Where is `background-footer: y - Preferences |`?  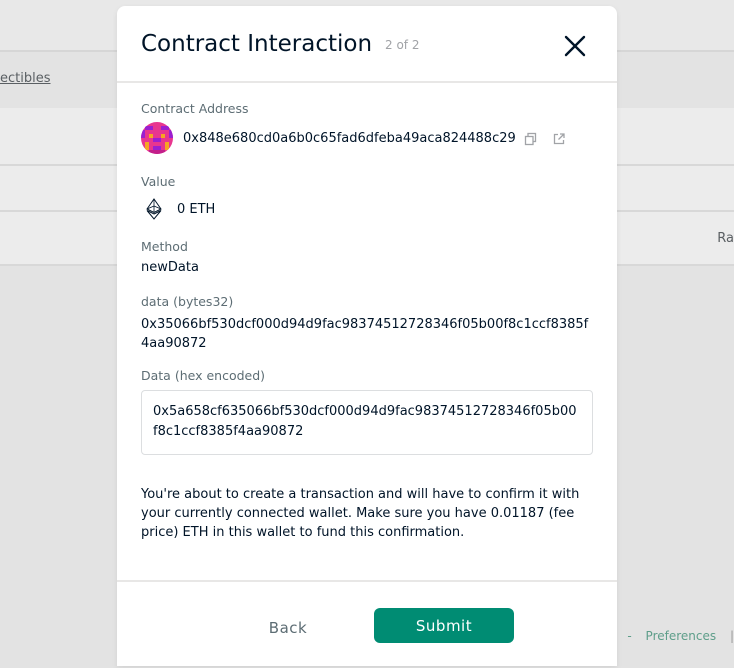 background-footer: y - Preferences | is located at coordinates (665, 636).